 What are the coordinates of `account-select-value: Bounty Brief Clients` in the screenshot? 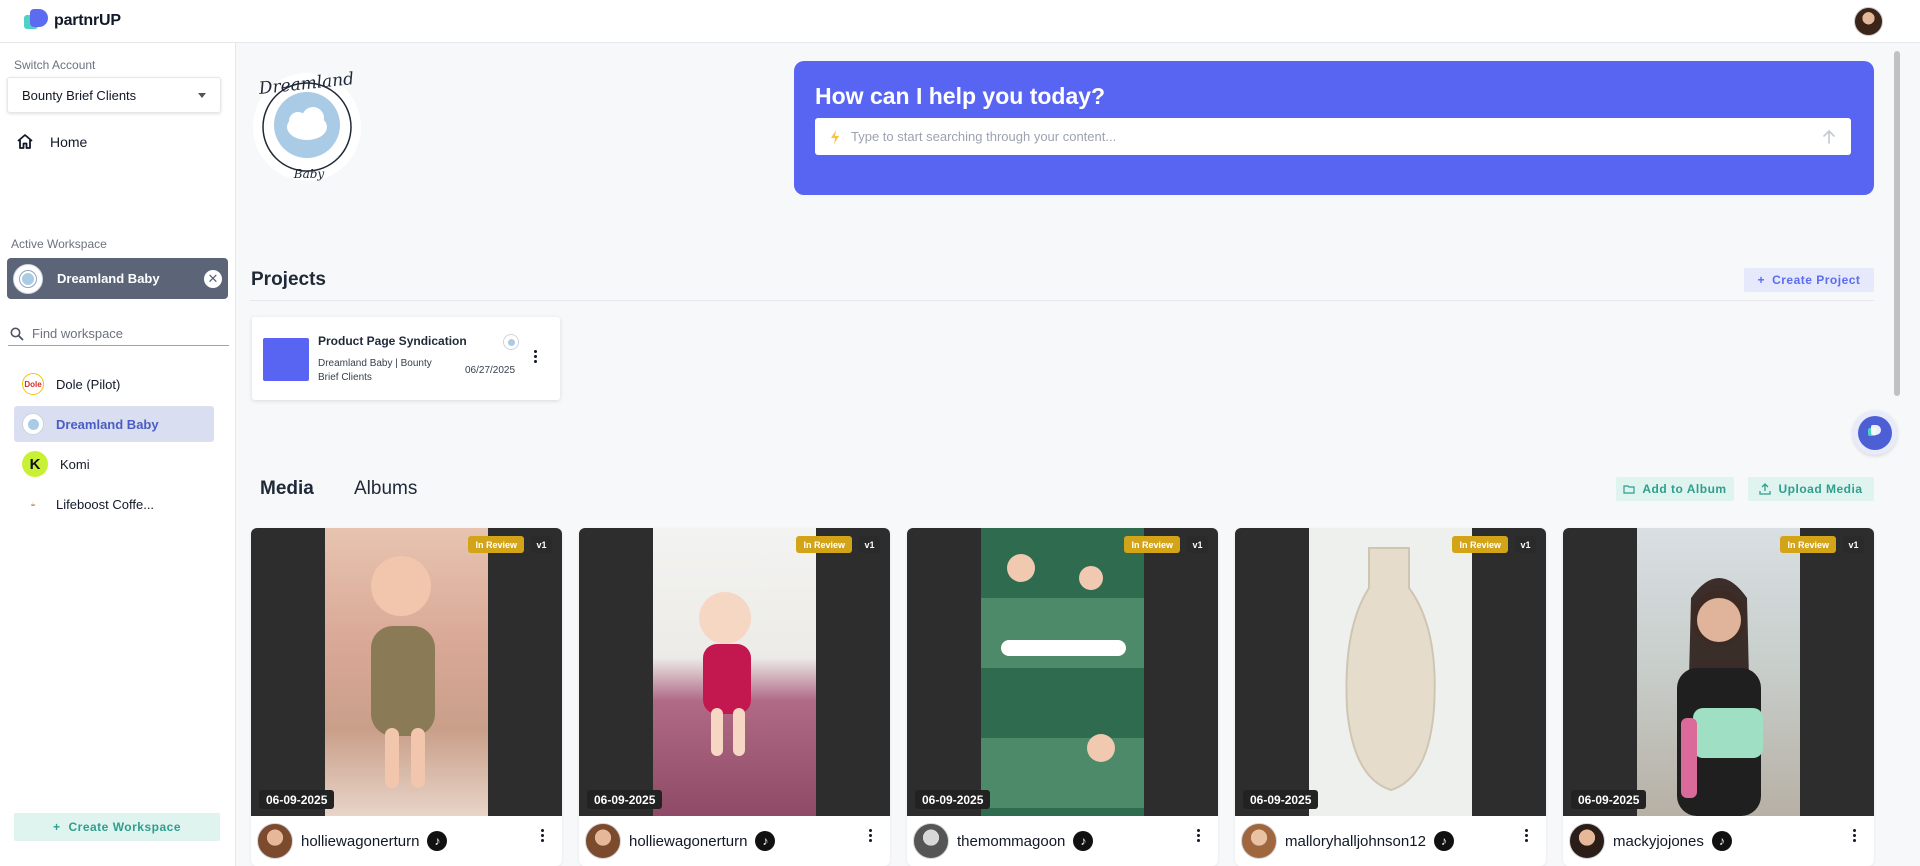 It's located at (79, 95).